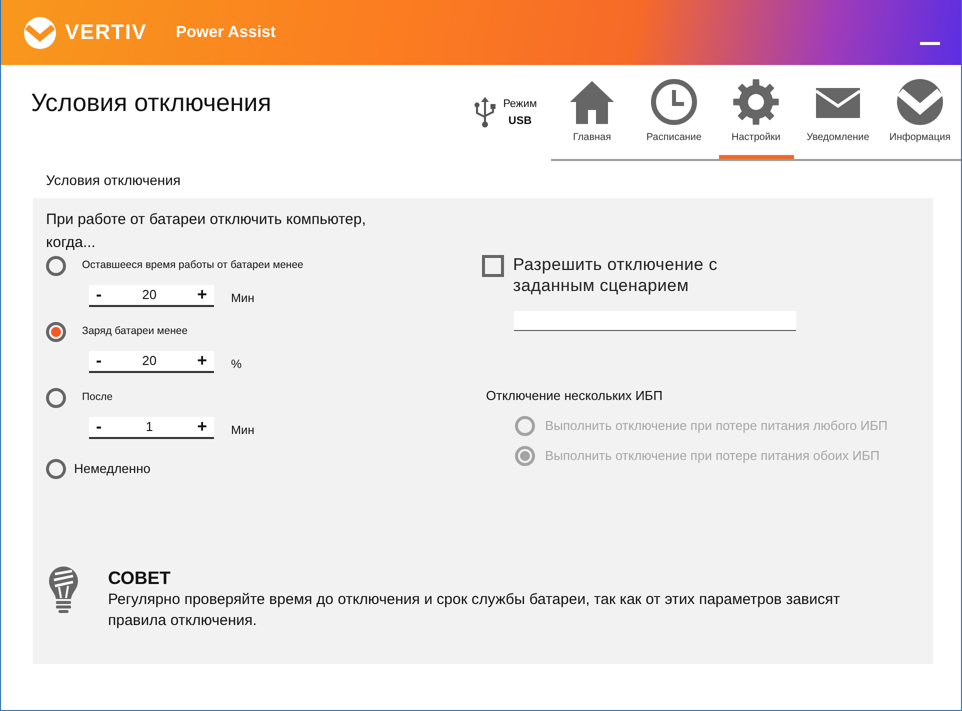 Image resolution: width=962 pixels, height=711 pixels. I want to click on house-icon, so click(592, 102).